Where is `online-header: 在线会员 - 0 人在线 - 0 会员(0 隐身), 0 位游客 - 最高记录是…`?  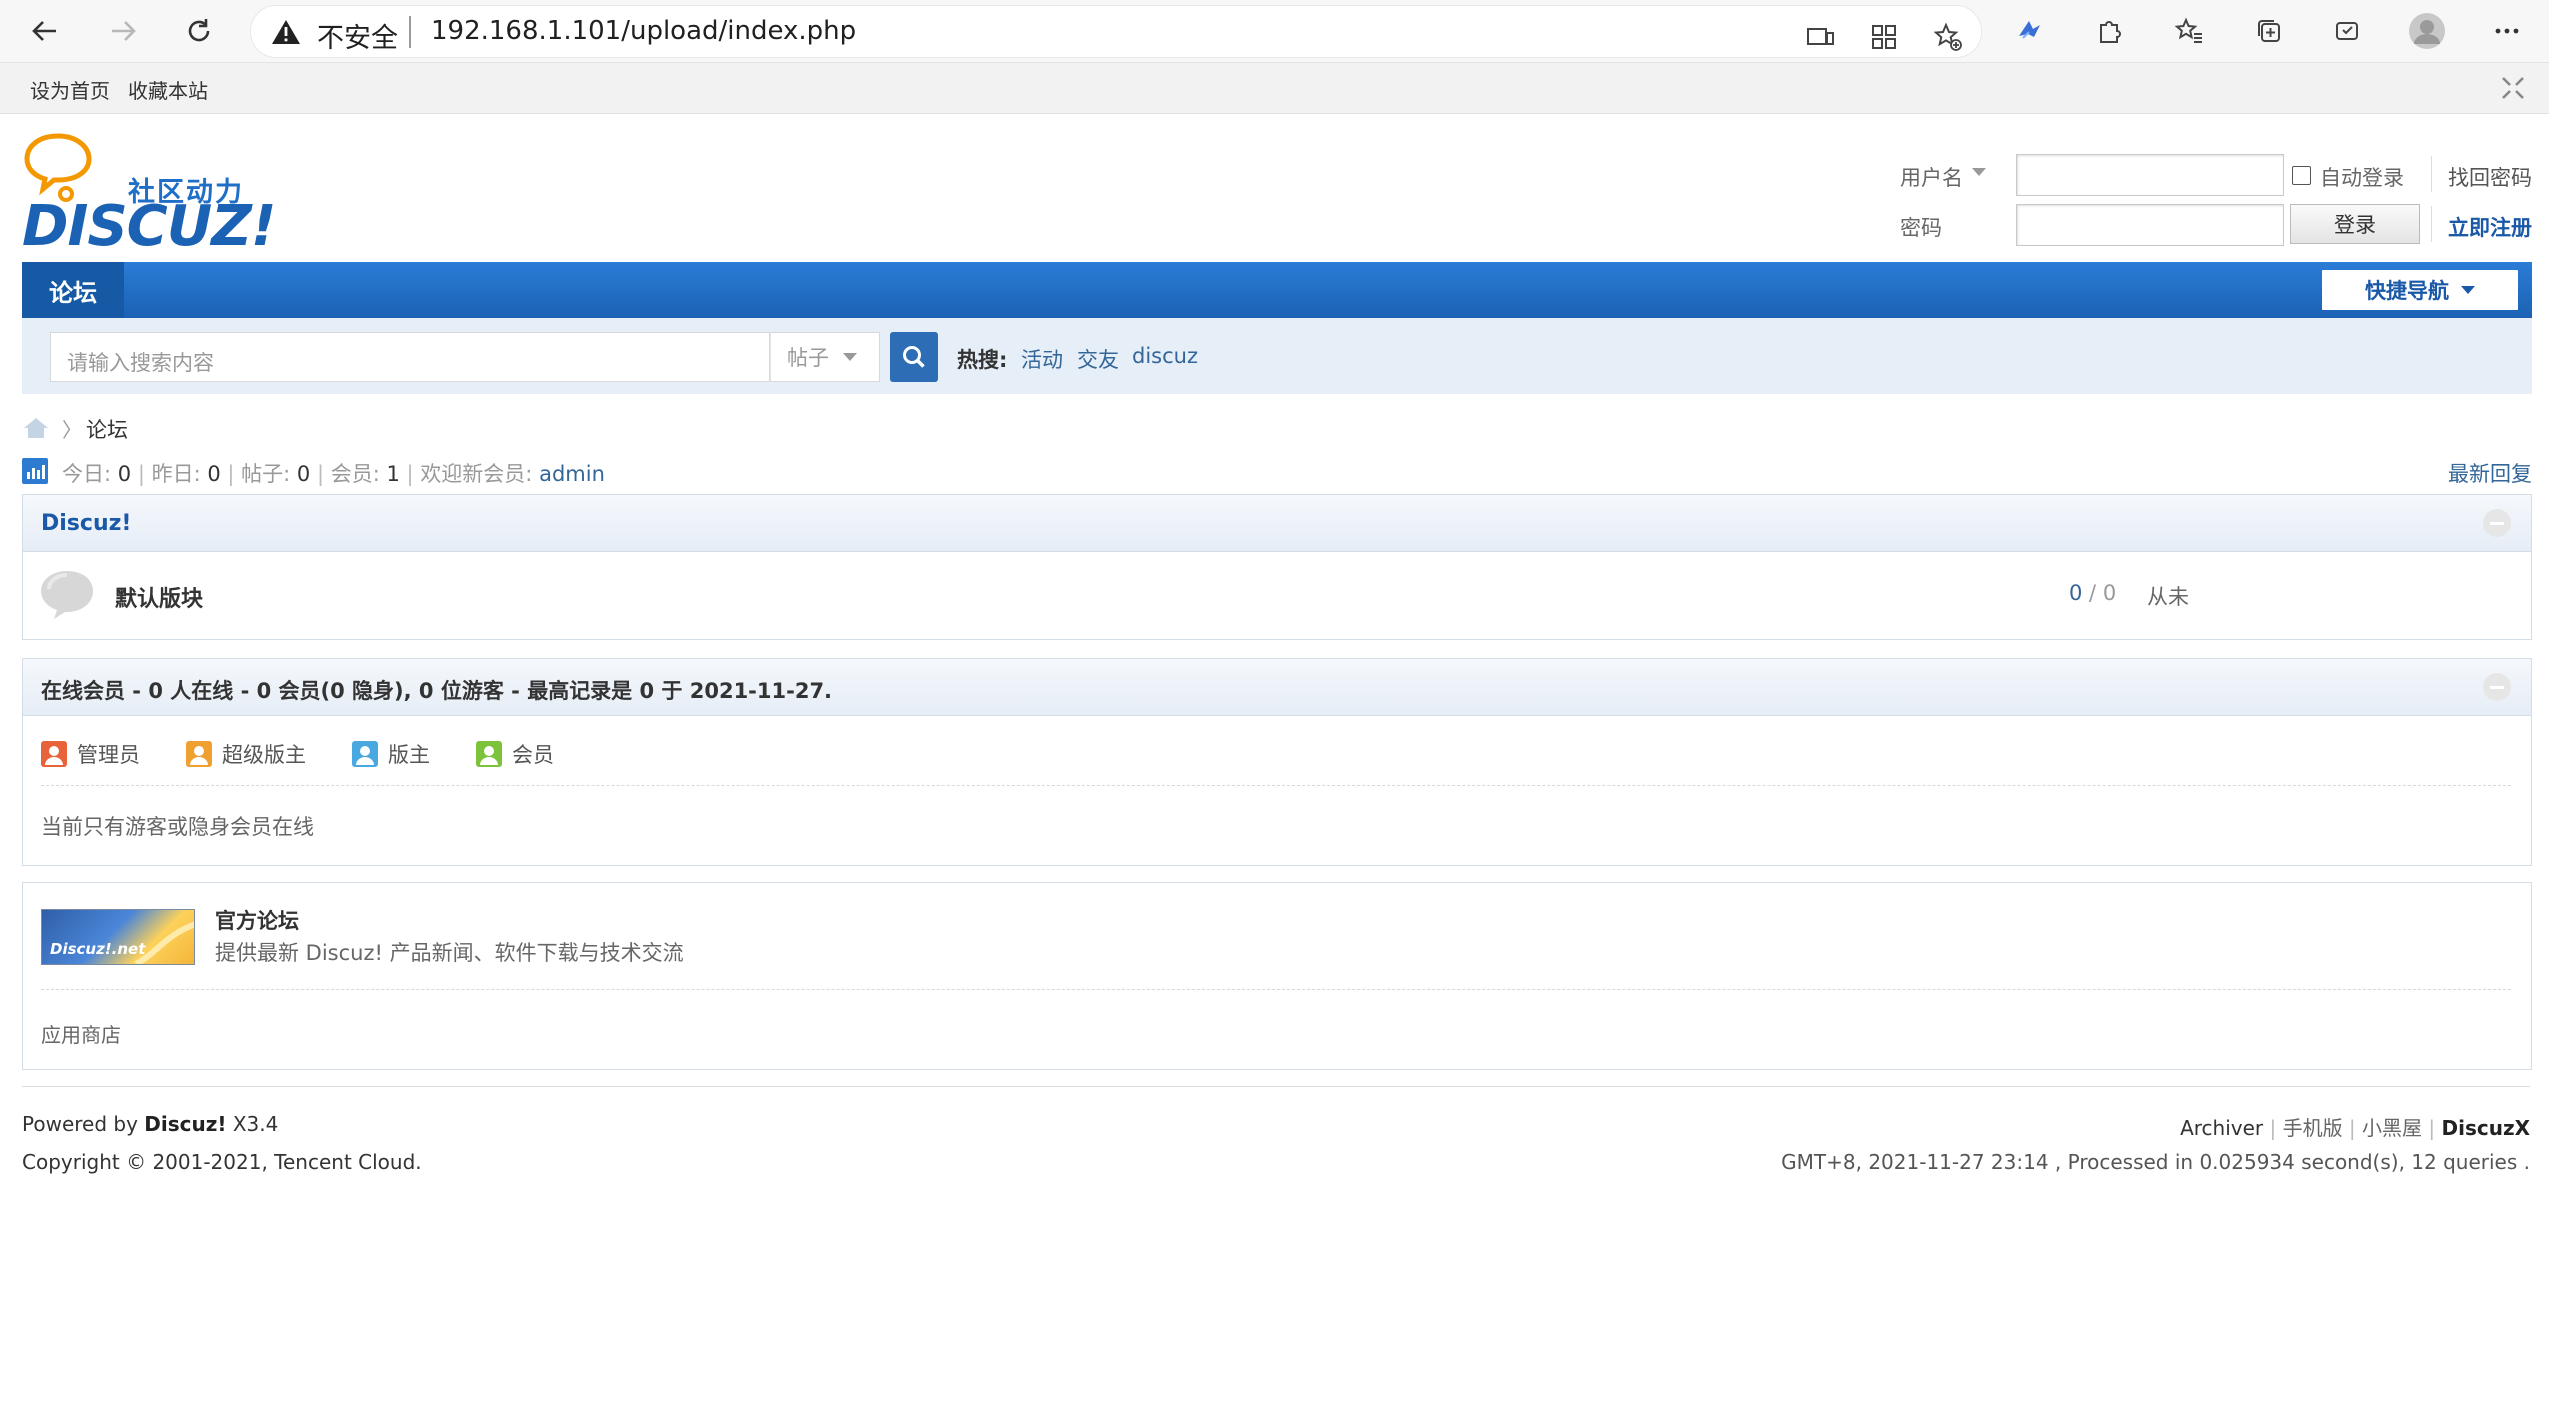
online-header: 在线会员 - 0 人在线 - 0 会员(0 隐身), 0 位游客 - 最高记录是… is located at coordinates (1277, 687).